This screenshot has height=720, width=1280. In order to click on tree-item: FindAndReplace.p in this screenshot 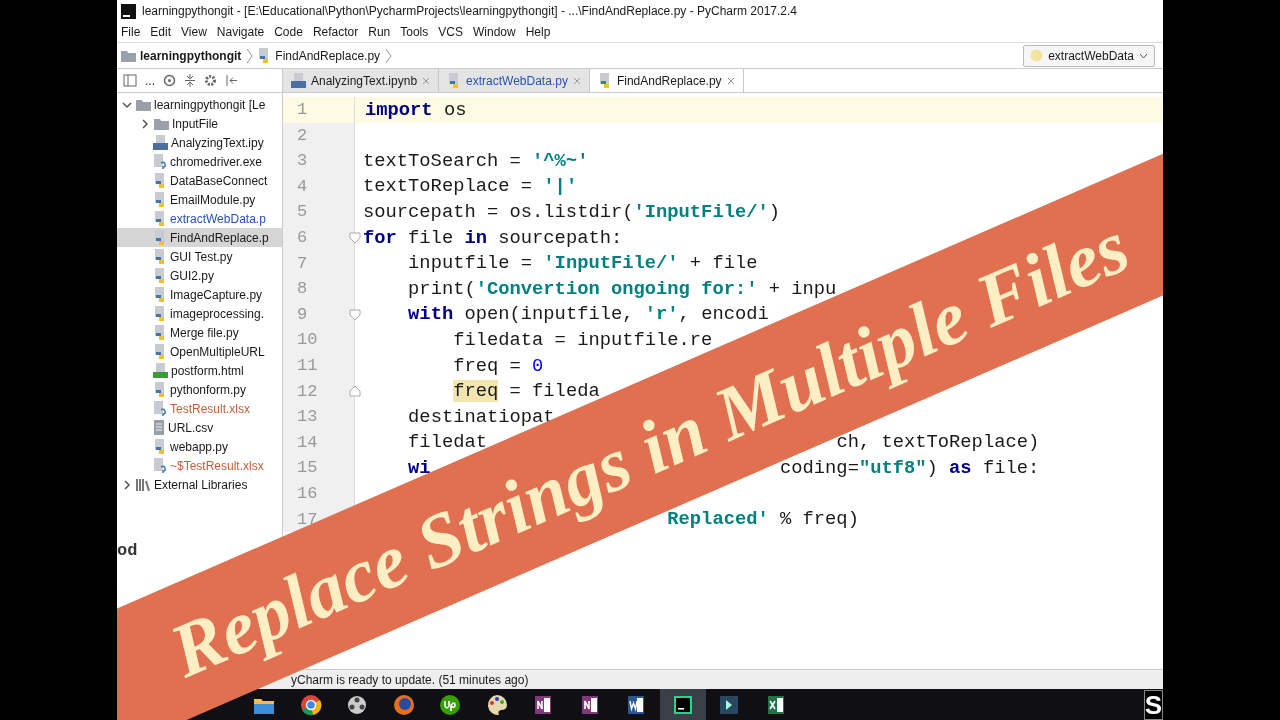, I will do `click(199, 237)`.